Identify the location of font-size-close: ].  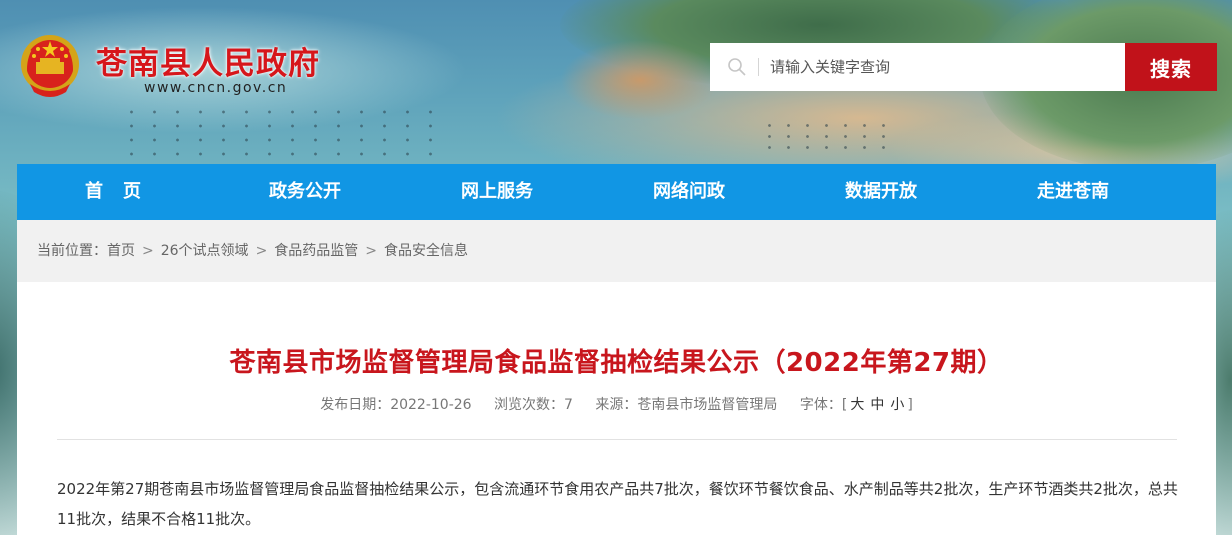
(910, 405).